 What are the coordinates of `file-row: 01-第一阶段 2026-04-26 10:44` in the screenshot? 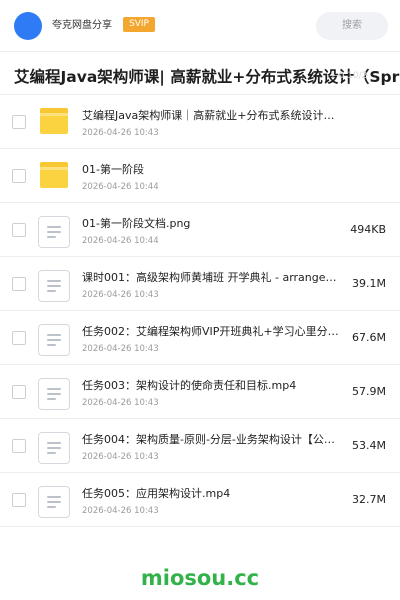 It's located at (200, 176).